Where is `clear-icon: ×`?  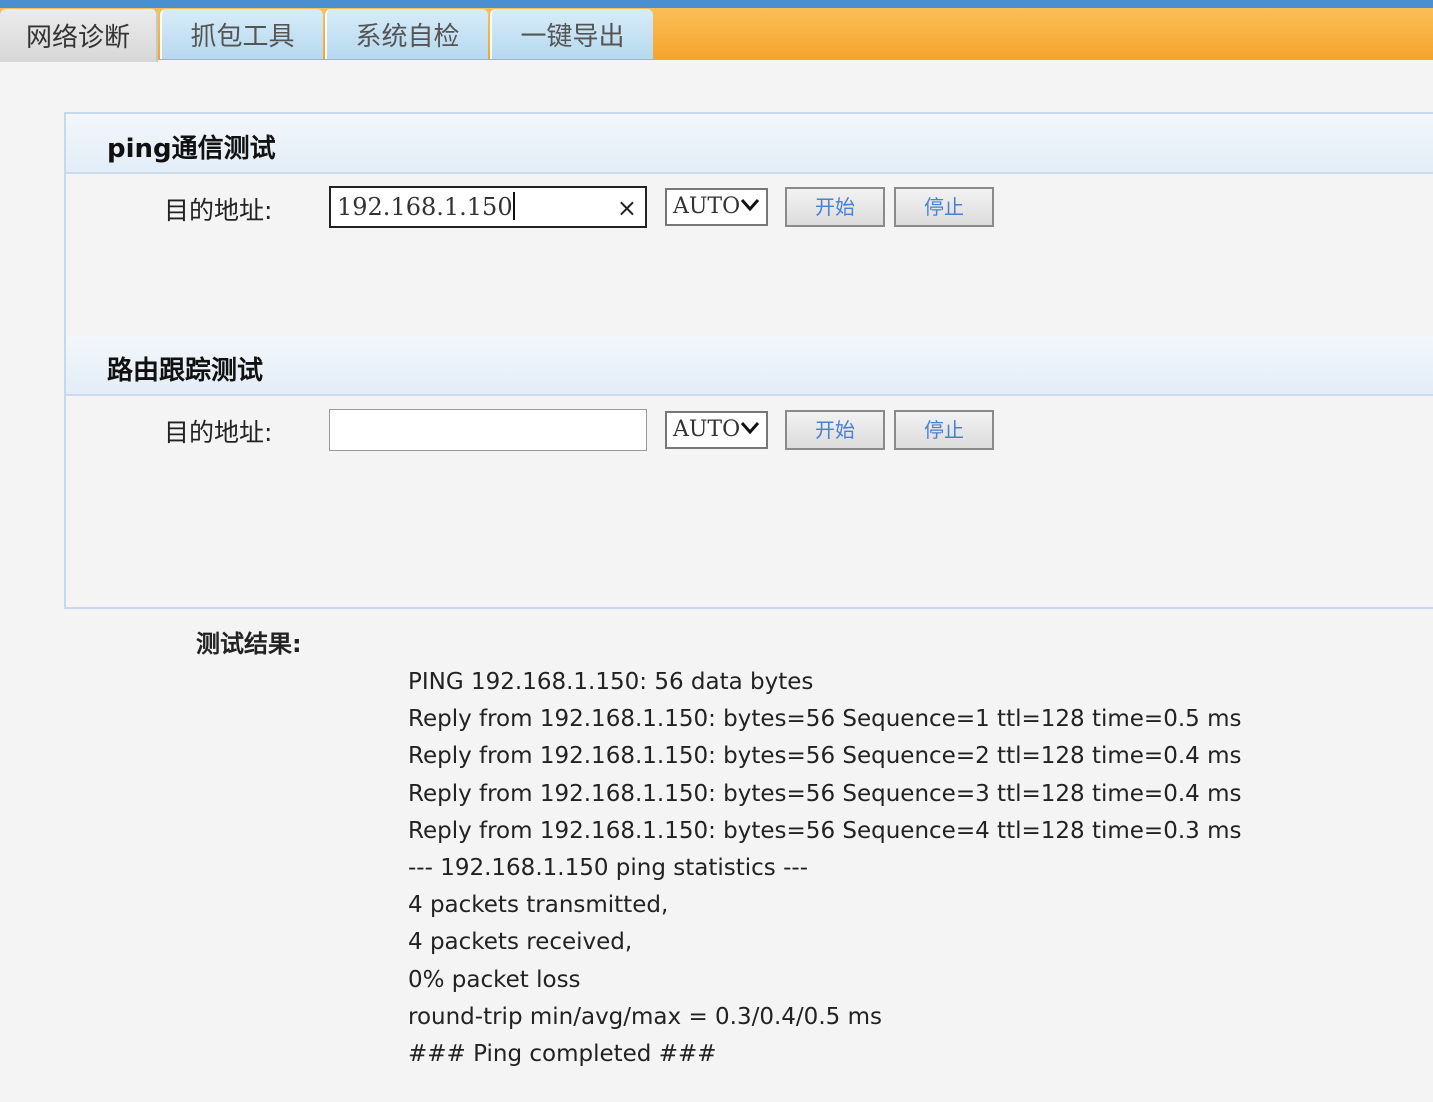 clear-icon: × is located at coordinates (627, 208).